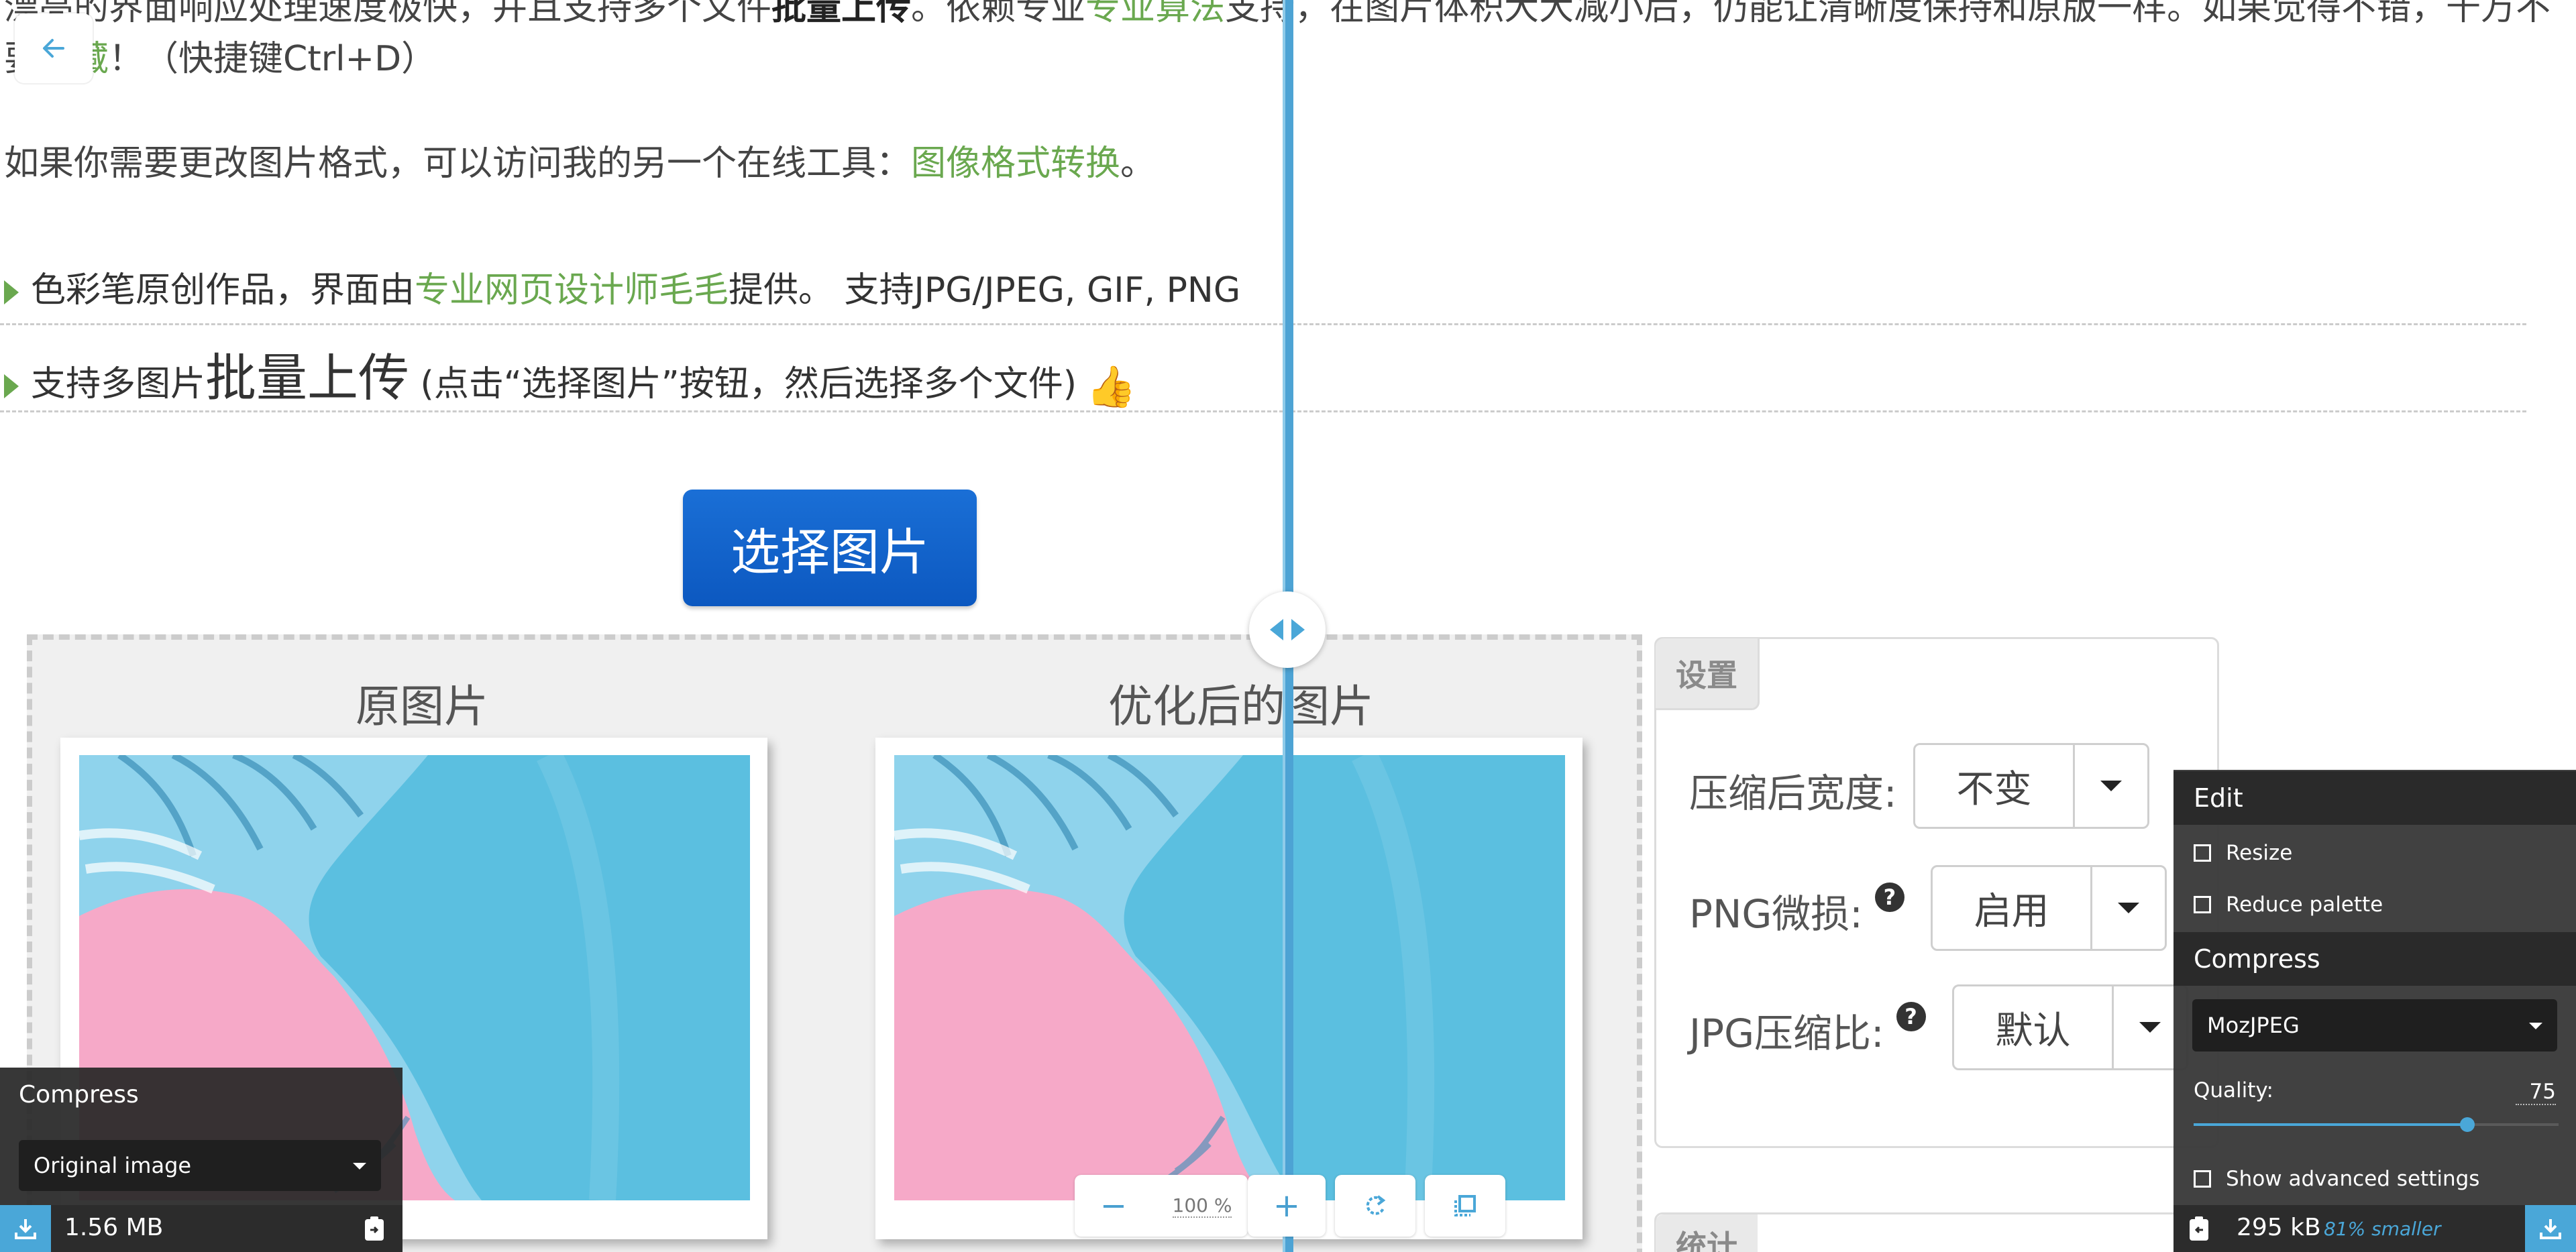 The image size is (2576, 1252). I want to click on reduce-palette-option: Reduce palette, so click(2288, 905).